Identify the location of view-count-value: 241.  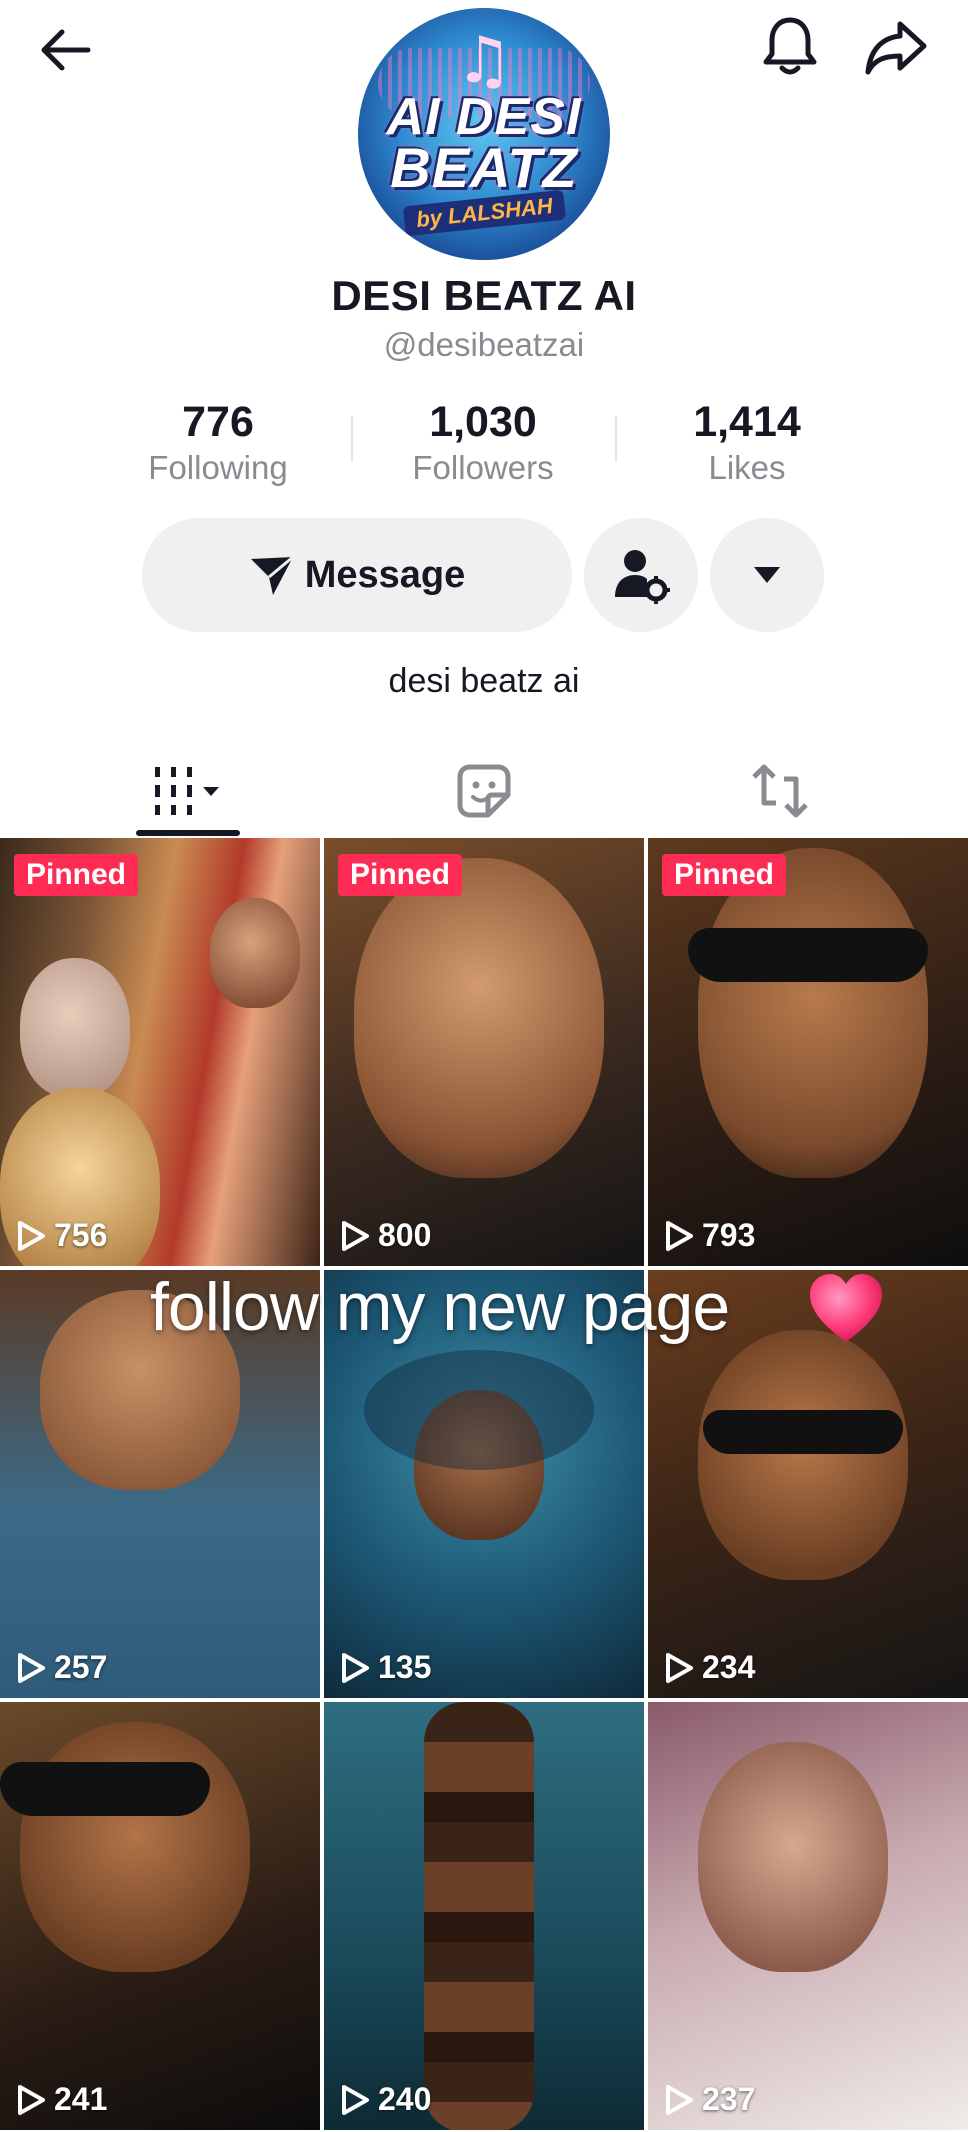
(81, 2099).